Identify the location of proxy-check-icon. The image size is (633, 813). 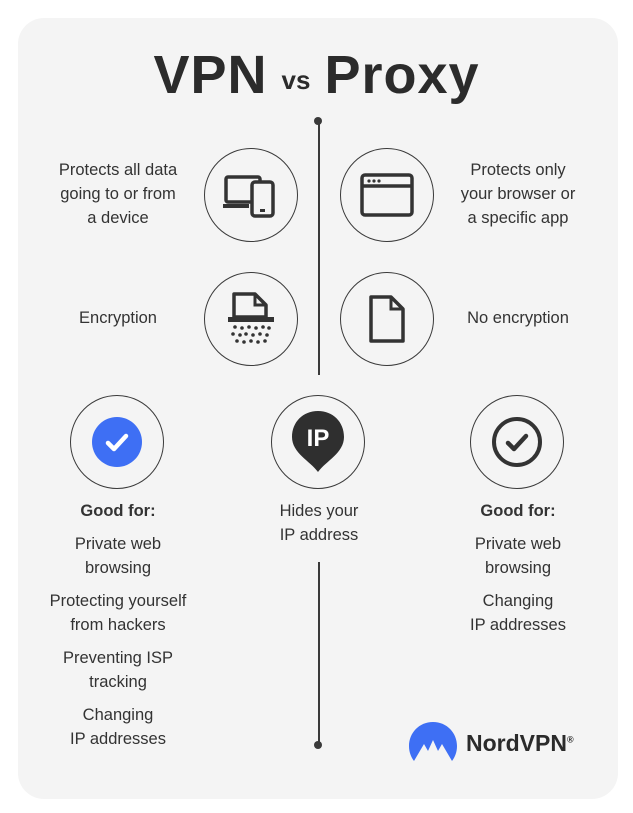
(517, 442).